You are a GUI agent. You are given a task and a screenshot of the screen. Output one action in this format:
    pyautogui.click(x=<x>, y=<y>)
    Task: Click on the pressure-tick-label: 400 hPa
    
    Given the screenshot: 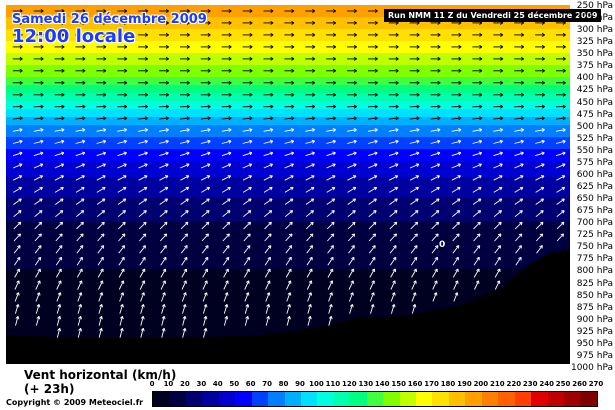 What is the action you would take?
    pyautogui.click(x=594, y=78)
    